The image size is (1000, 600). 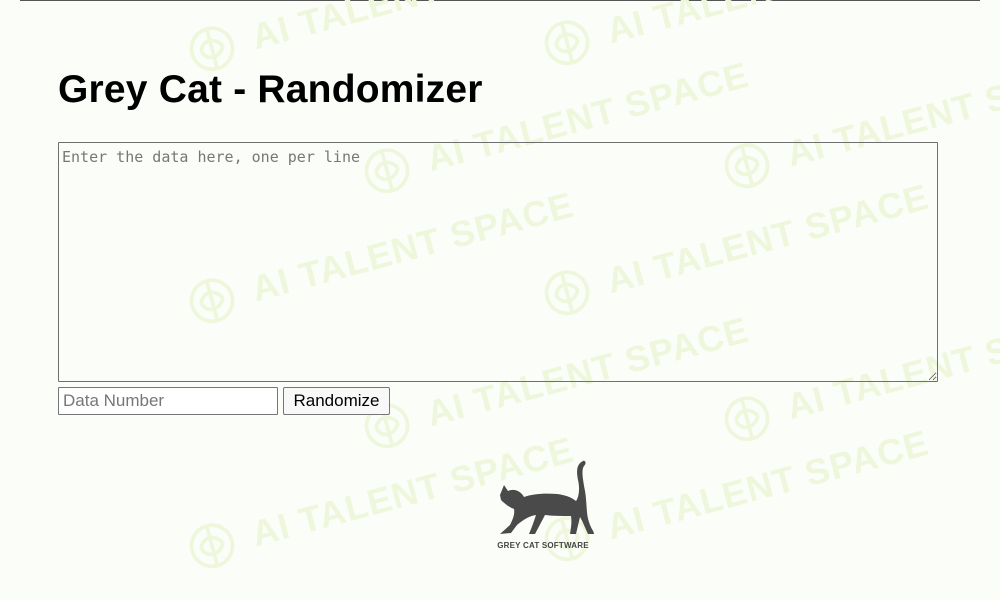 What do you see at coordinates (547, 497) in the screenshot?
I see `cat-icon` at bounding box center [547, 497].